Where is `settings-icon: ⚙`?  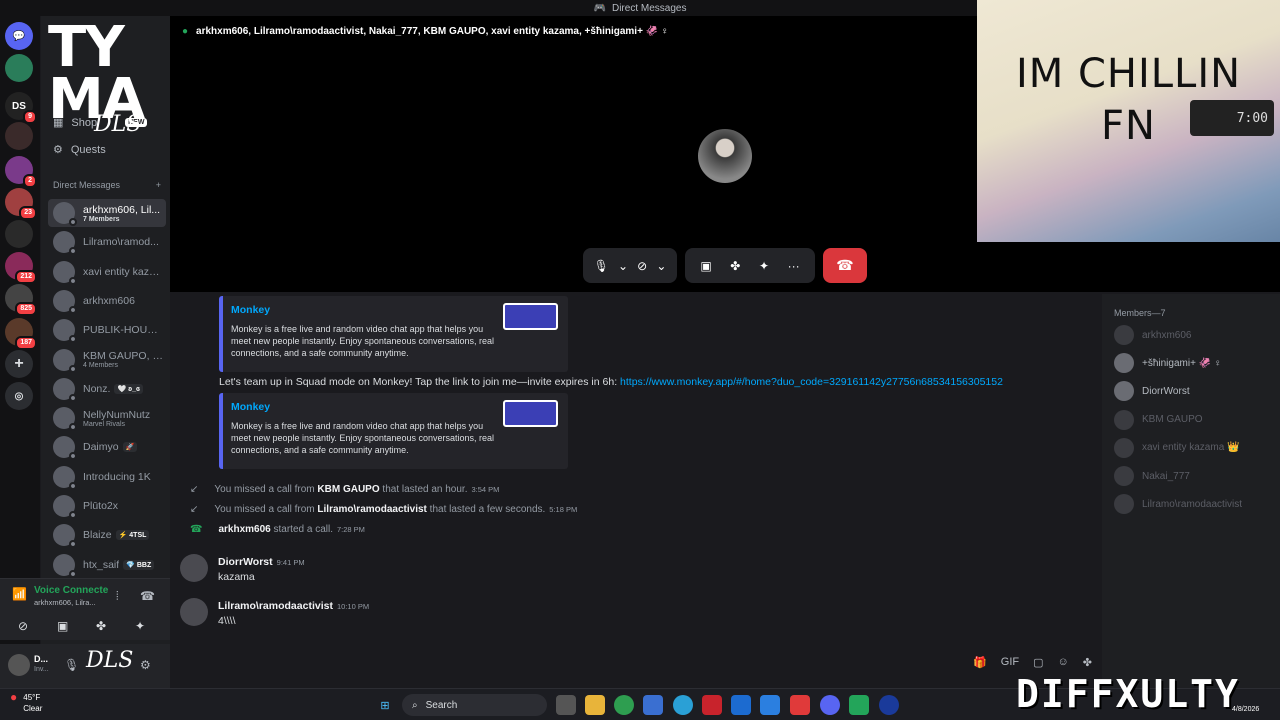 settings-icon: ⚙ is located at coordinates (145, 665).